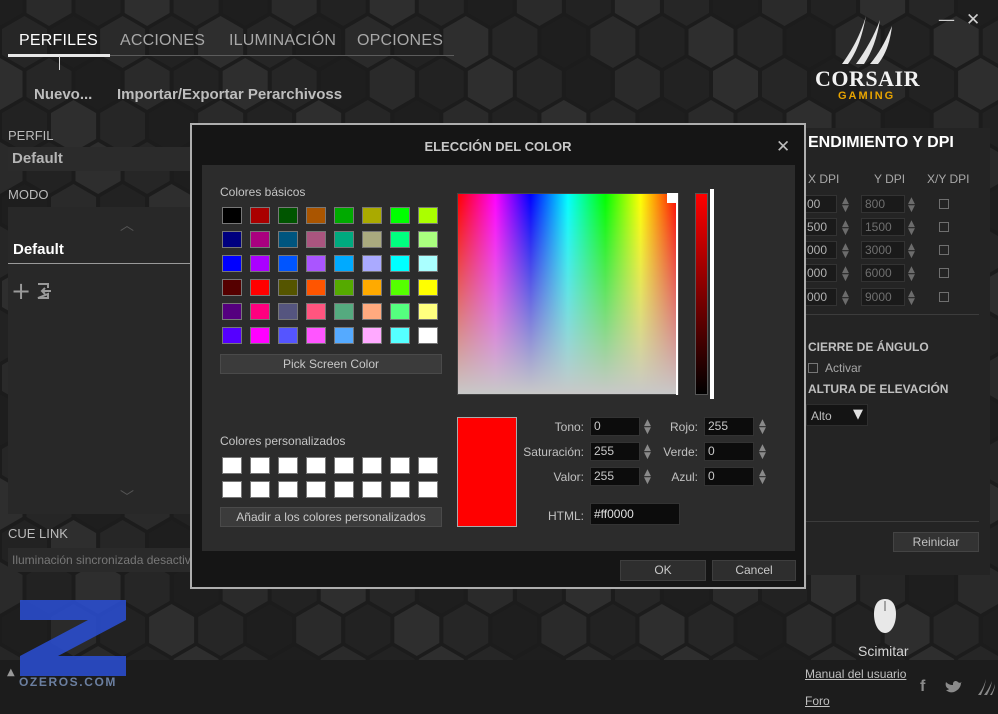 The height and width of the screenshot is (714, 998). I want to click on hue-input: 0, so click(615, 426).